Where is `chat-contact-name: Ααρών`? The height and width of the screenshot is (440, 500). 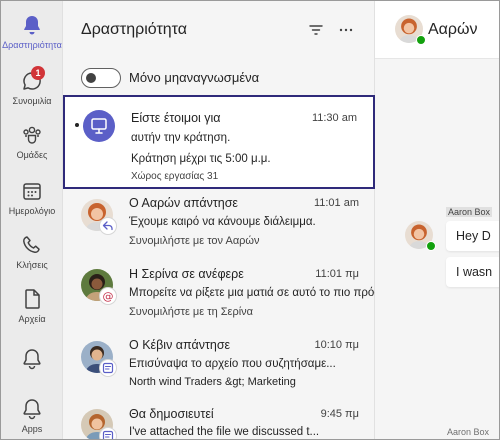 chat-contact-name: Ααρών is located at coordinates (453, 29).